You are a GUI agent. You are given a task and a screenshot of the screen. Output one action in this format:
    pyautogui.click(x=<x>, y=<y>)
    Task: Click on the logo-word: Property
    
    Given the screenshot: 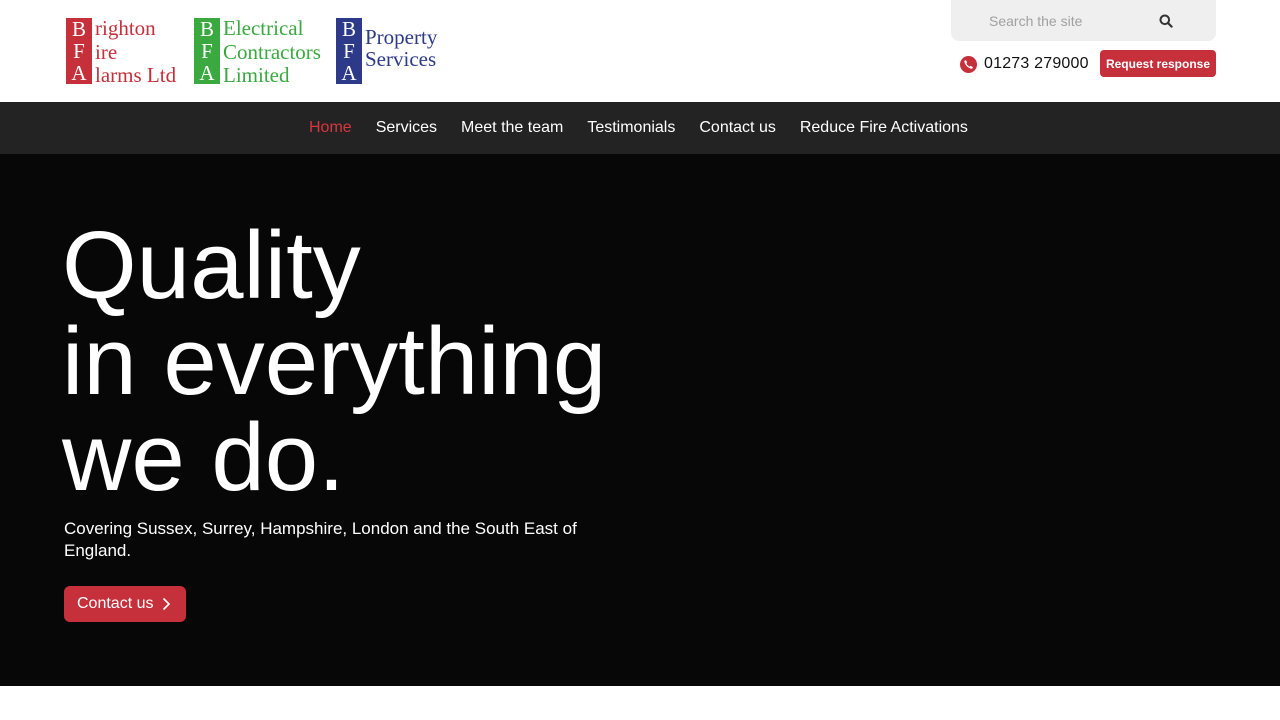 What is the action you would take?
    pyautogui.click(x=401, y=37)
    